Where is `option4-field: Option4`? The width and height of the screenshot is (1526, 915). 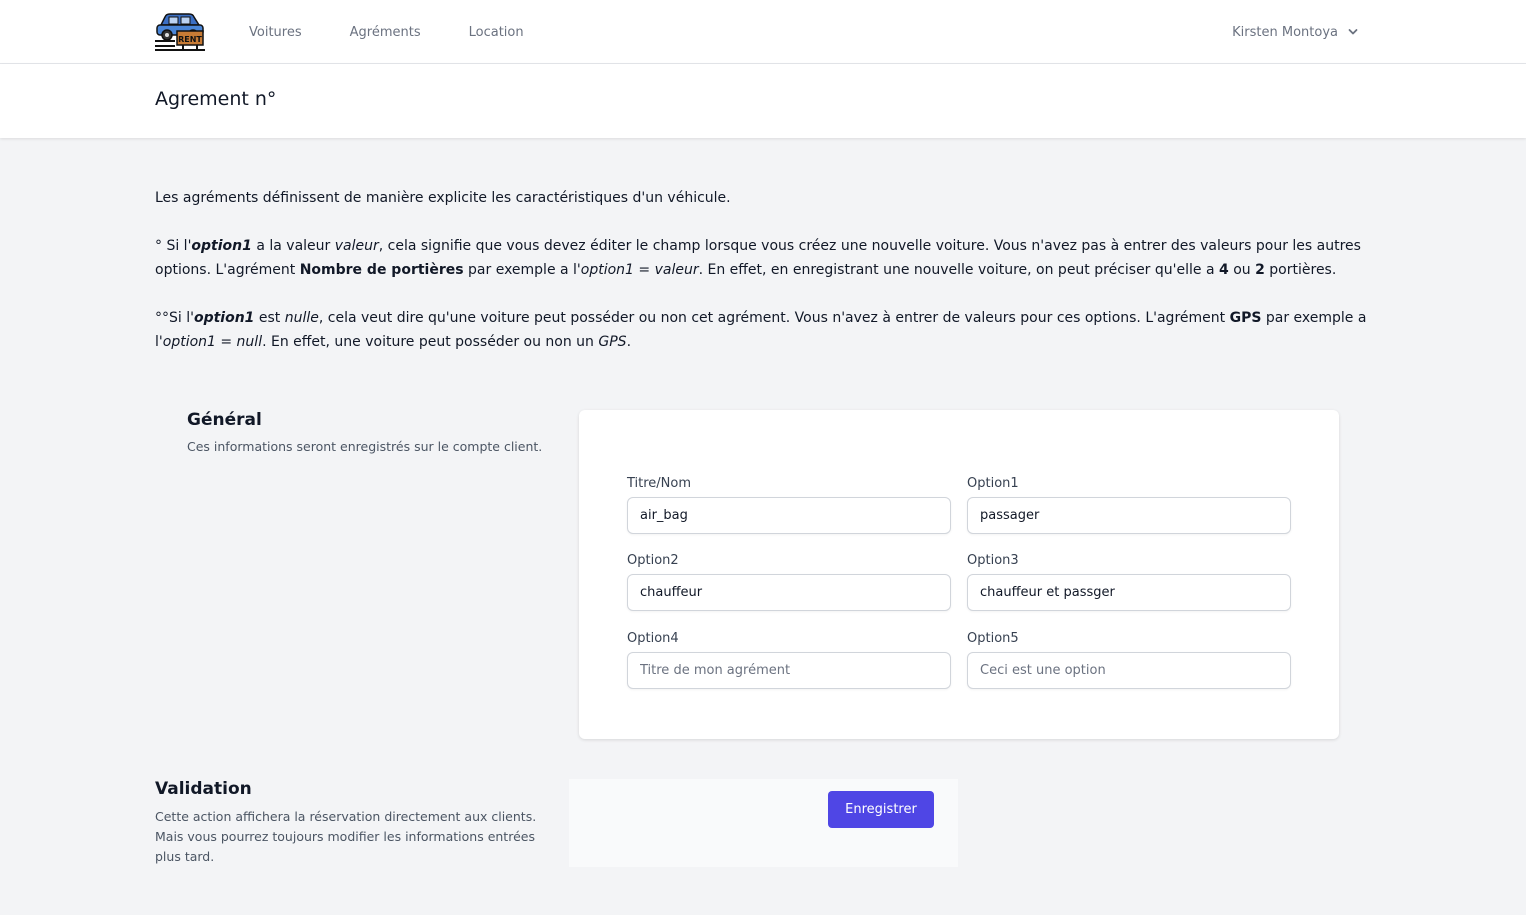
option4-field: Option4 is located at coordinates (789, 660).